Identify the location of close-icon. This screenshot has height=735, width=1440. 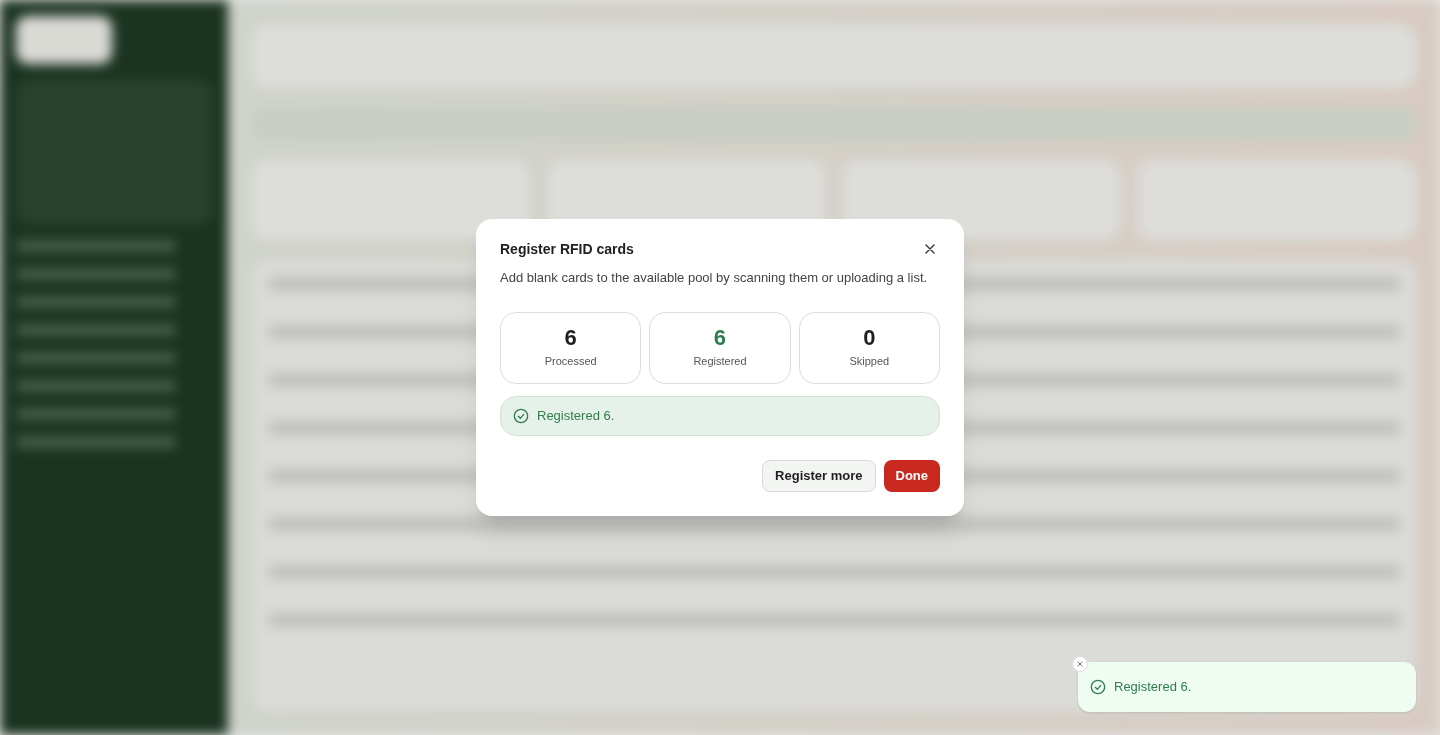
(1080, 664).